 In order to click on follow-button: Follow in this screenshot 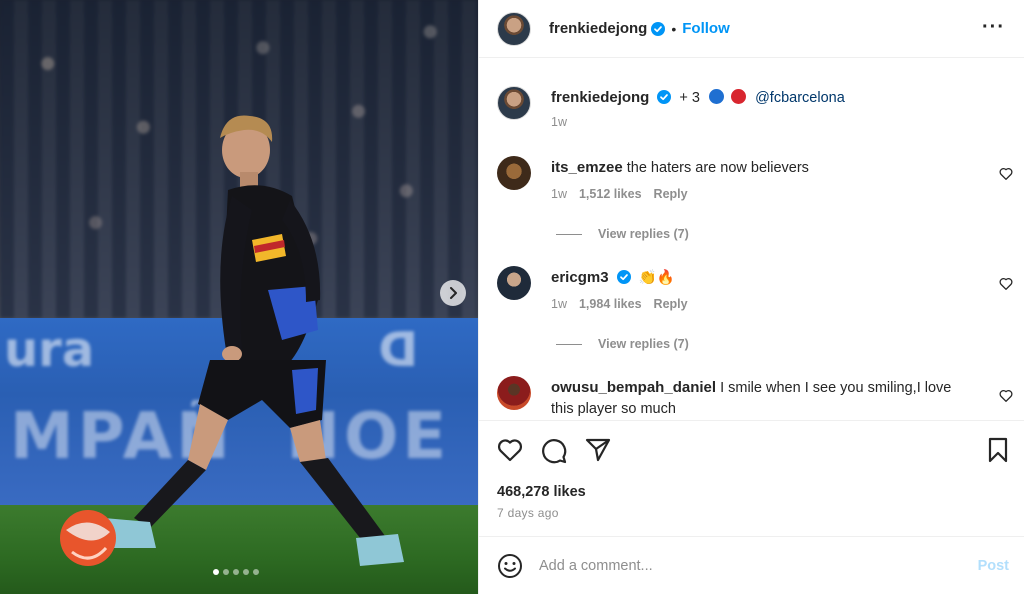, I will do `click(706, 28)`.